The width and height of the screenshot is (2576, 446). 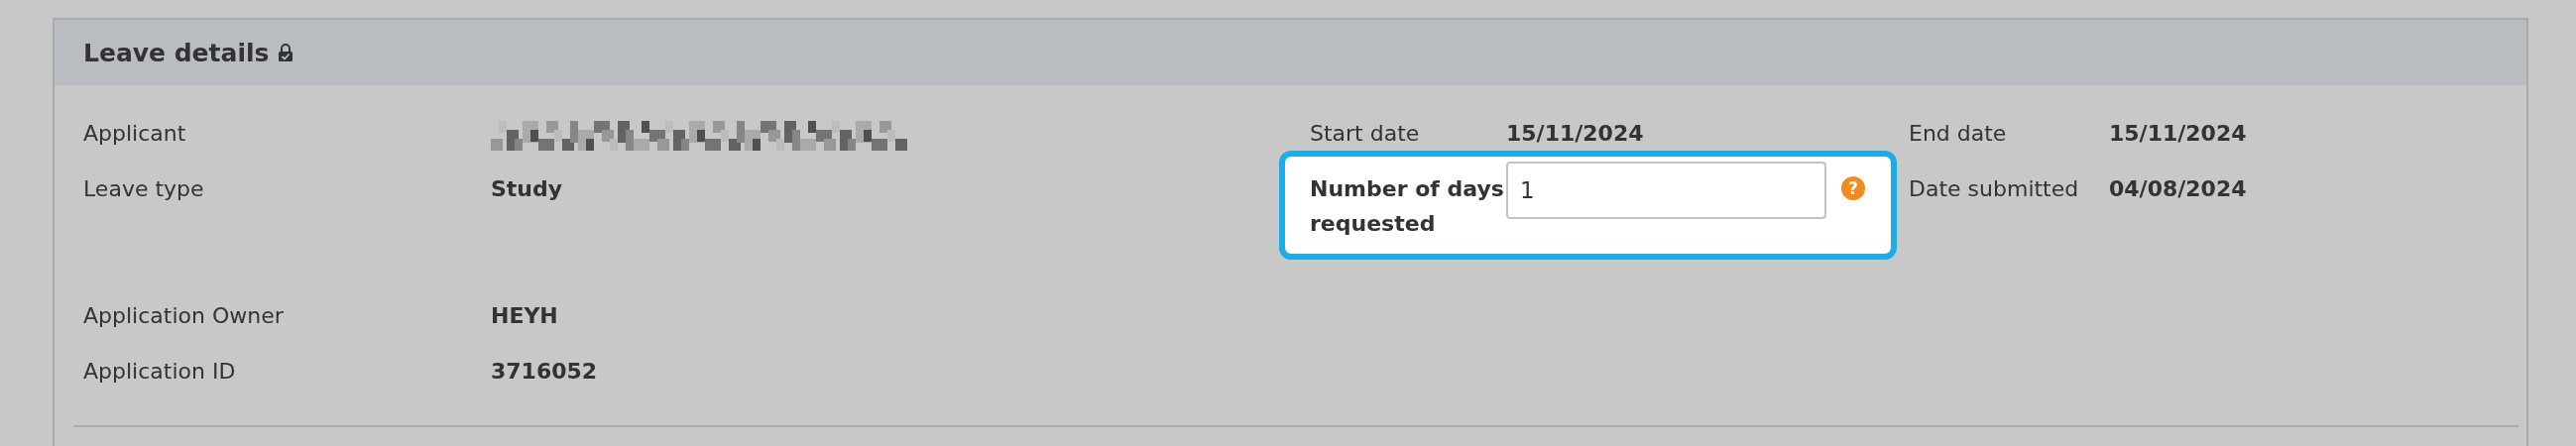 What do you see at coordinates (286, 52) in the screenshot?
I see `lock-check-icon` at bounding box center [286, 52].